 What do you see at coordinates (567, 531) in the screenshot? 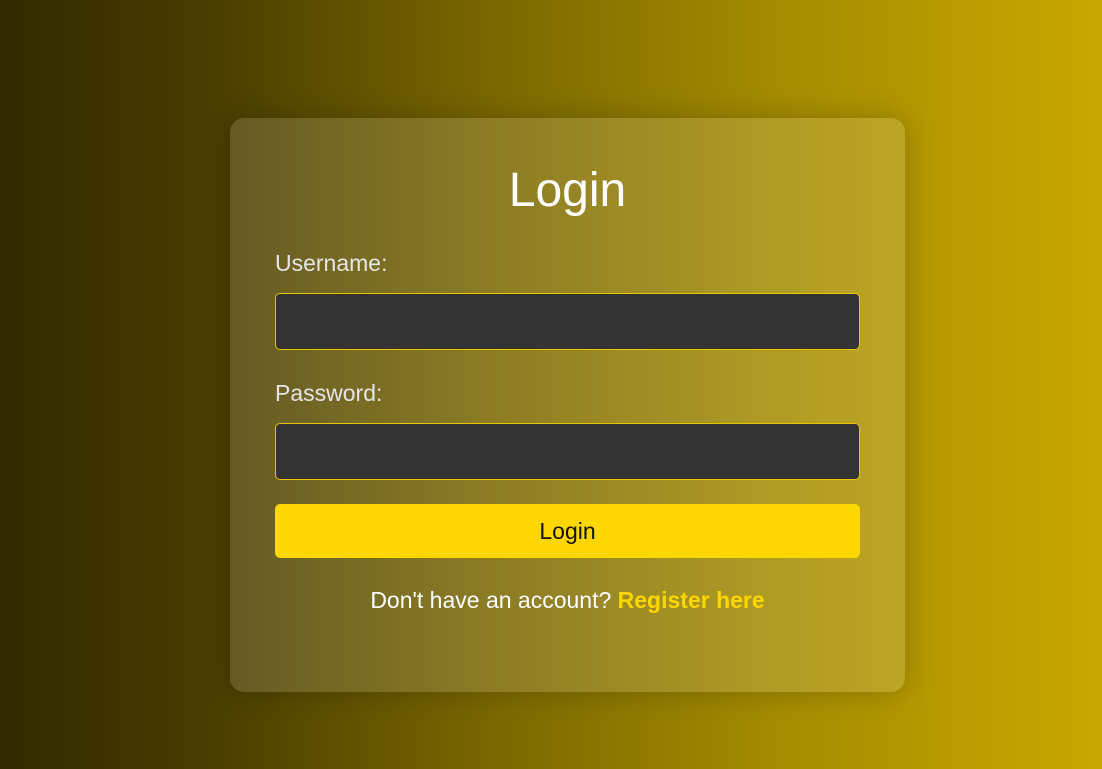
I see `login-button: Login` at bounding box center [567, 531].